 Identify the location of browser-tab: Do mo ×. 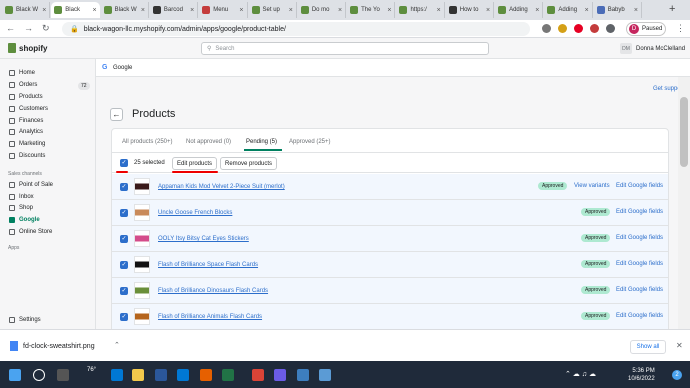
(322, 10).